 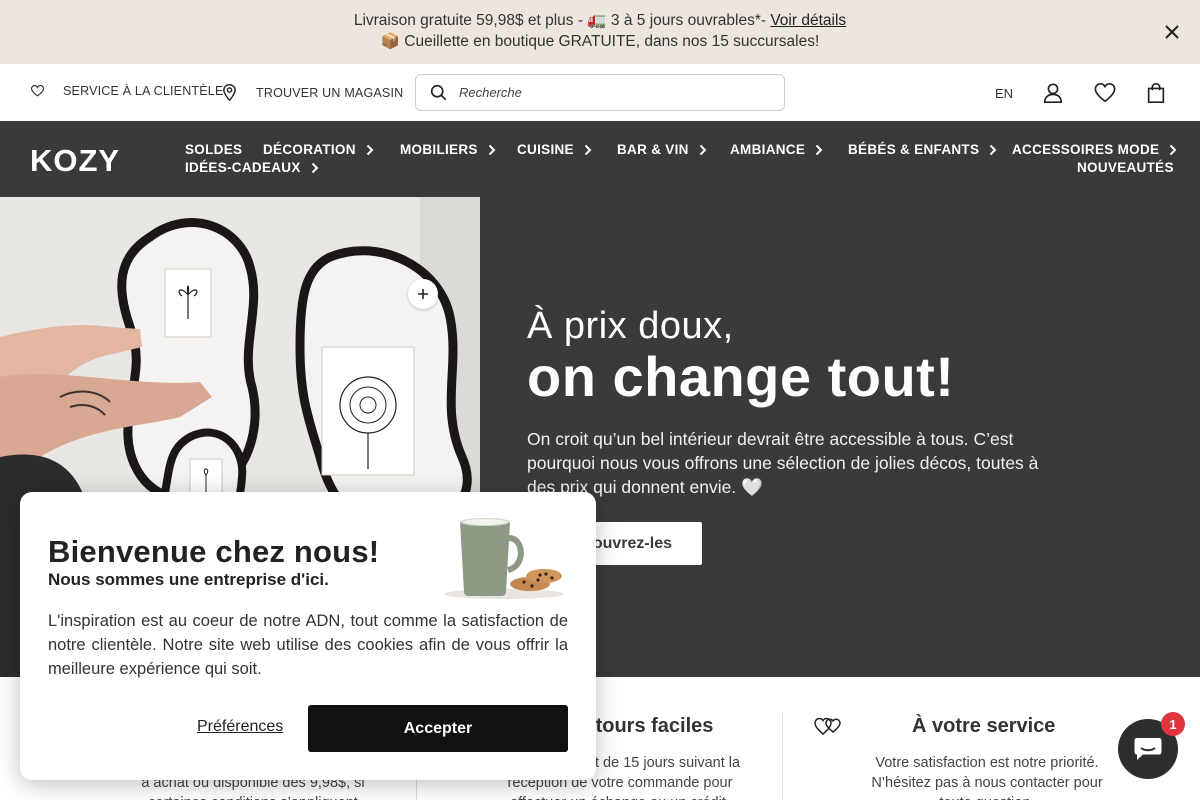 I want to click on nav-item-decoration: DÉCORATION, so click(x=318, y=149).